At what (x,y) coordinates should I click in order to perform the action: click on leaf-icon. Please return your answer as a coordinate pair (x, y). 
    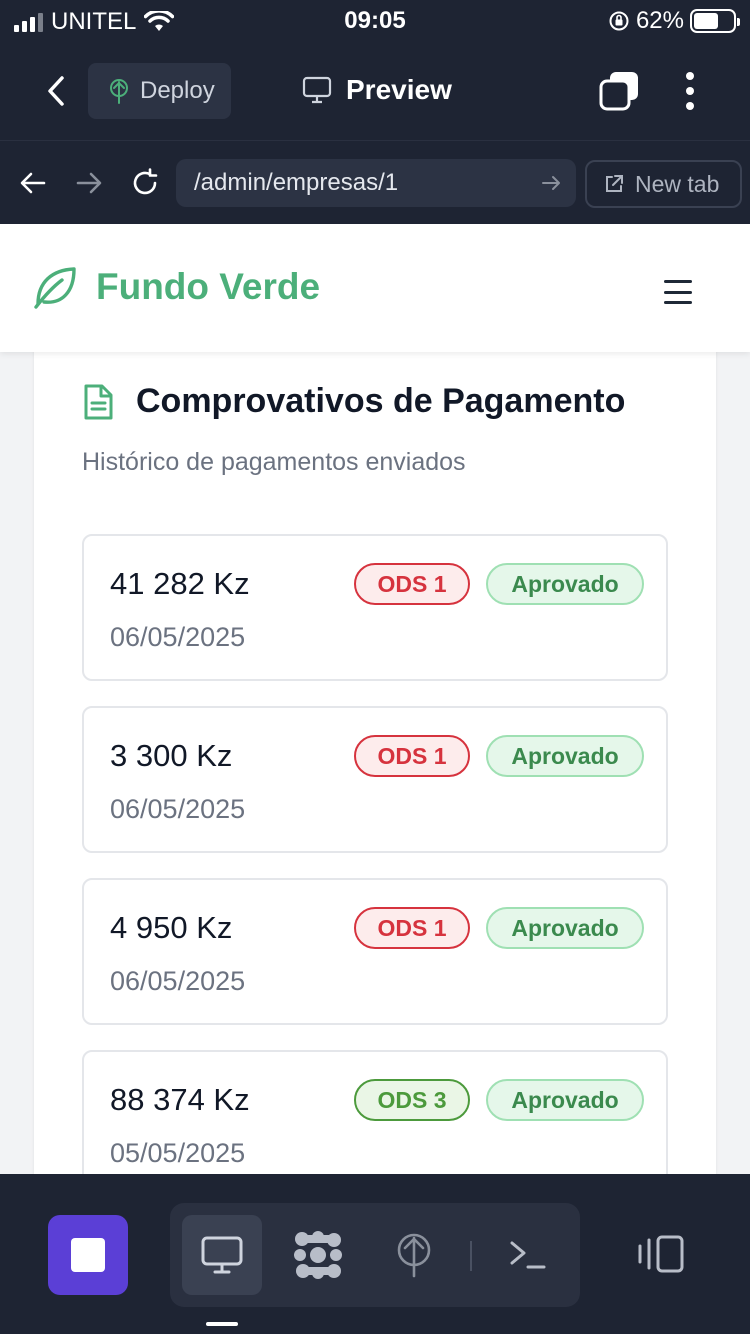
    Looking at the image, I should click on (55, 288).